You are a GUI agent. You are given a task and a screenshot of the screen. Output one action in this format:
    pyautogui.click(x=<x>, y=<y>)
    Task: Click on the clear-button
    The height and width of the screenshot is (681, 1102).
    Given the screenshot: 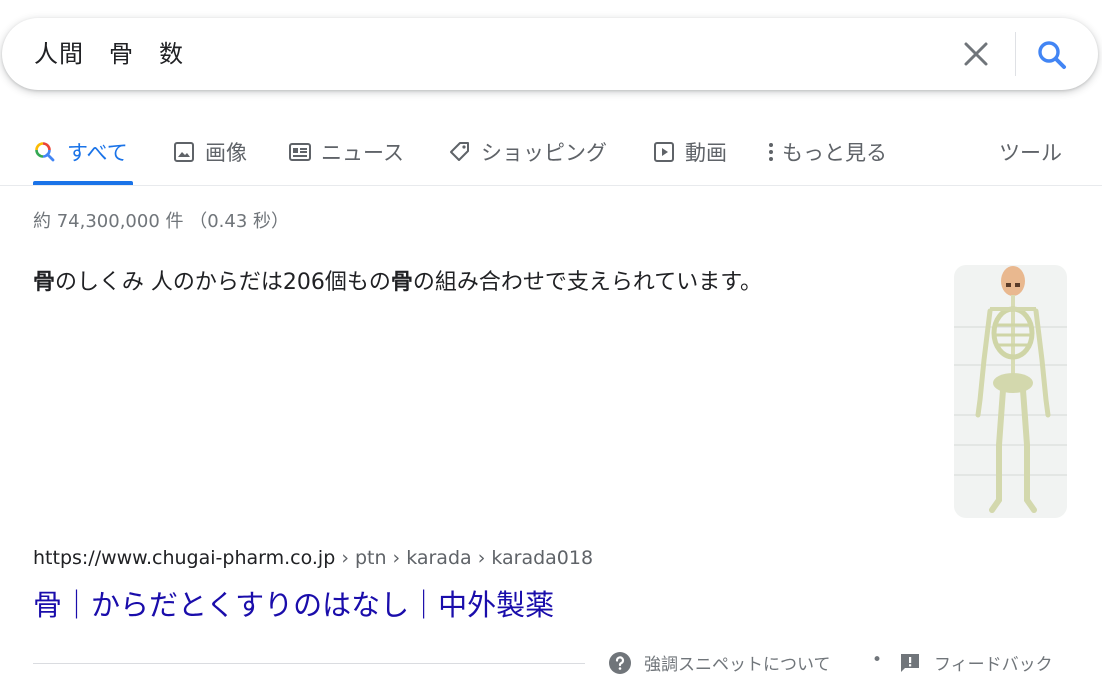 What is the action you would take?
    pyautogui.click(x=976, y=54)
    